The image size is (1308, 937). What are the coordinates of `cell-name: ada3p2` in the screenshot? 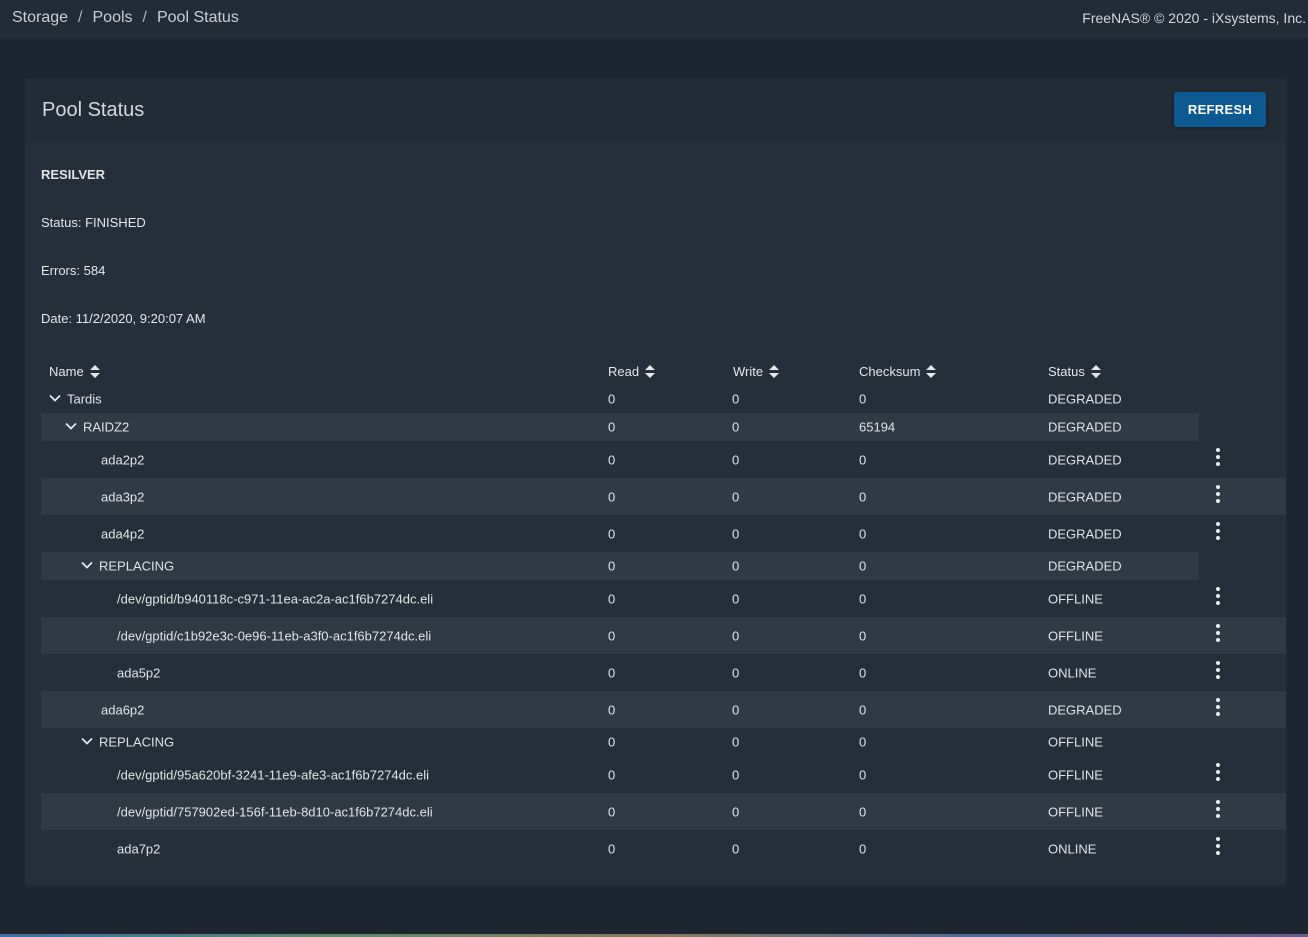 It's located at (122, 496).